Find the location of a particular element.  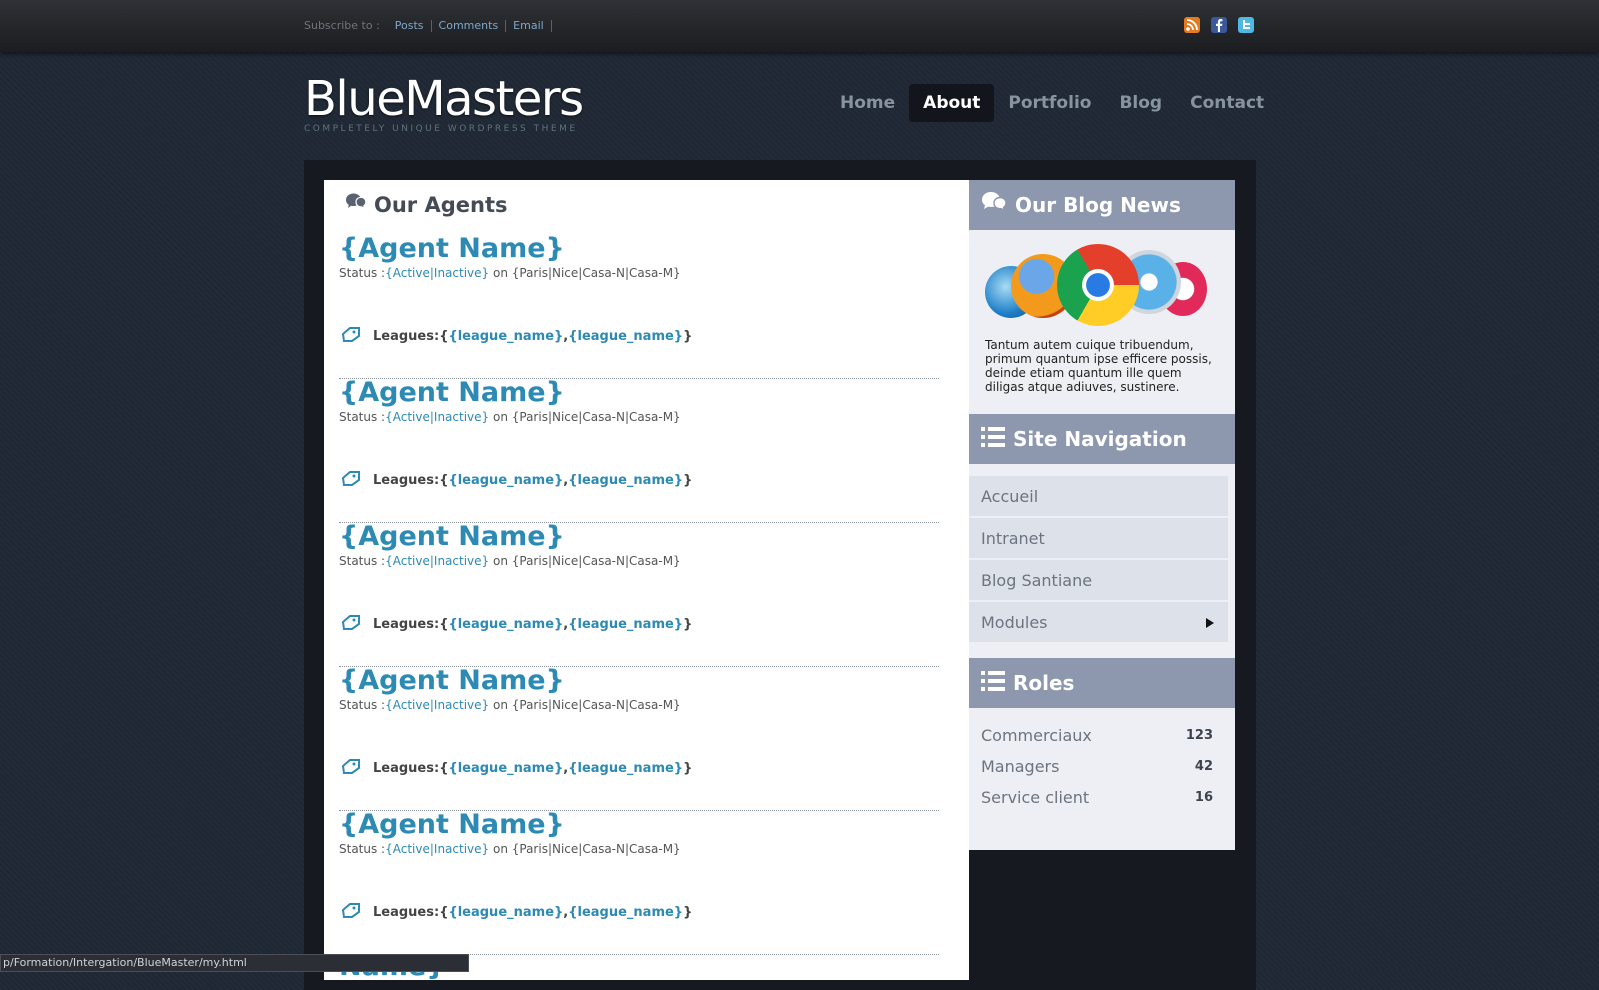

role-item: Service client 16 is located at coordinates (1097, 797).